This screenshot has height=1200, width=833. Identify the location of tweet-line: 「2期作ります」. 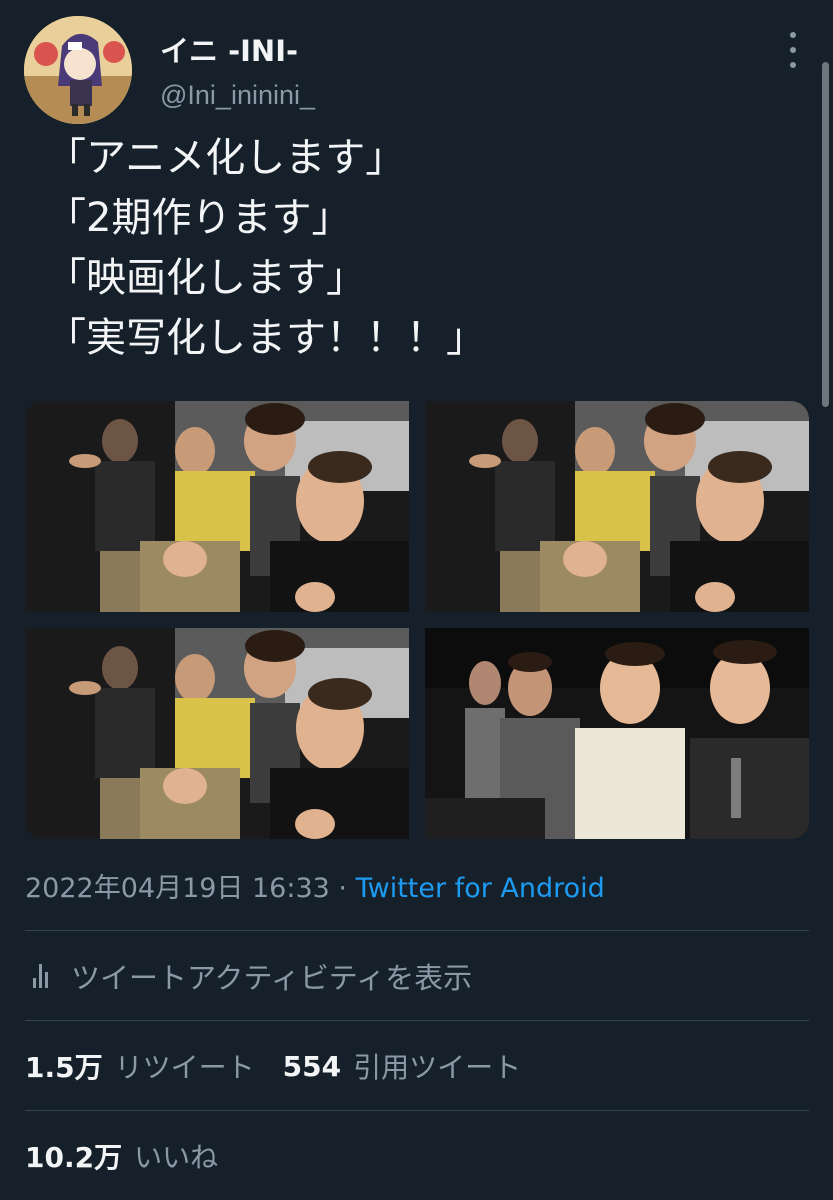
(199, 218).